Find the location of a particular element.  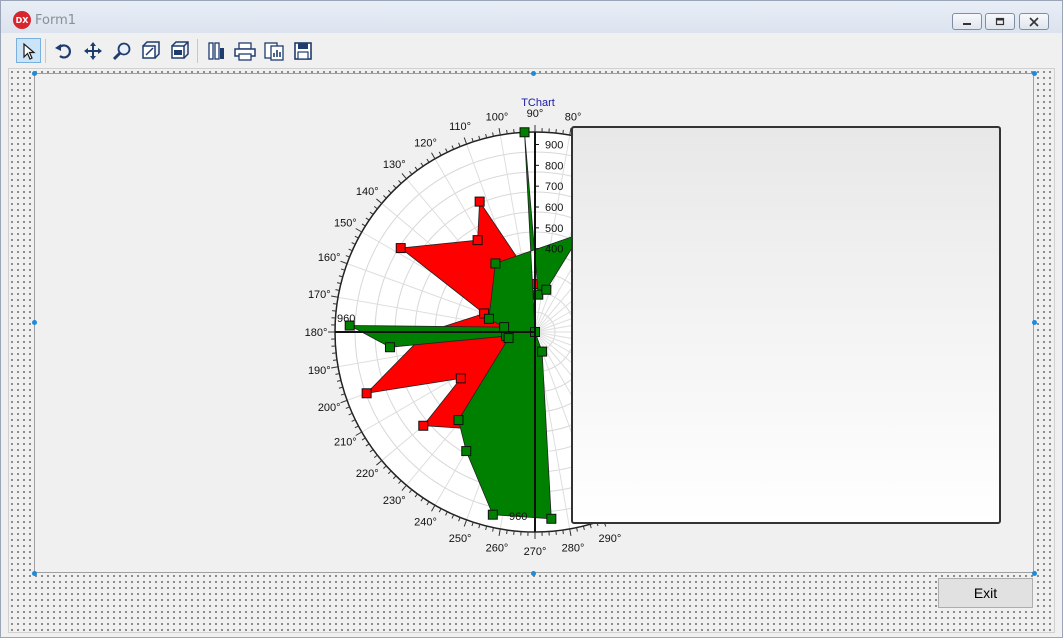

angle-label: 120° is located at coordinates (425, 143).